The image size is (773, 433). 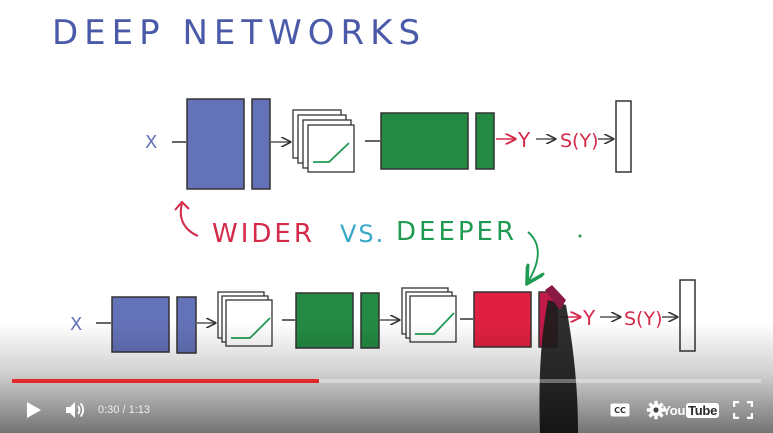 I want to click on wide-network-diagram: X Y S(Y), so click(x=388, y=144).